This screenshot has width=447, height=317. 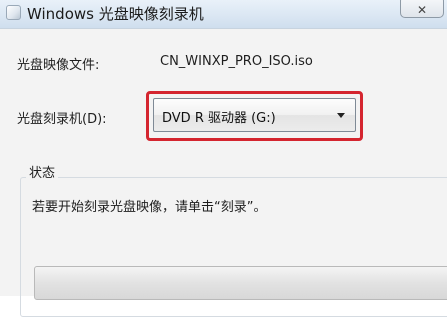 I want to click on disc-burner-app-icon, so click(x=13, y=12).